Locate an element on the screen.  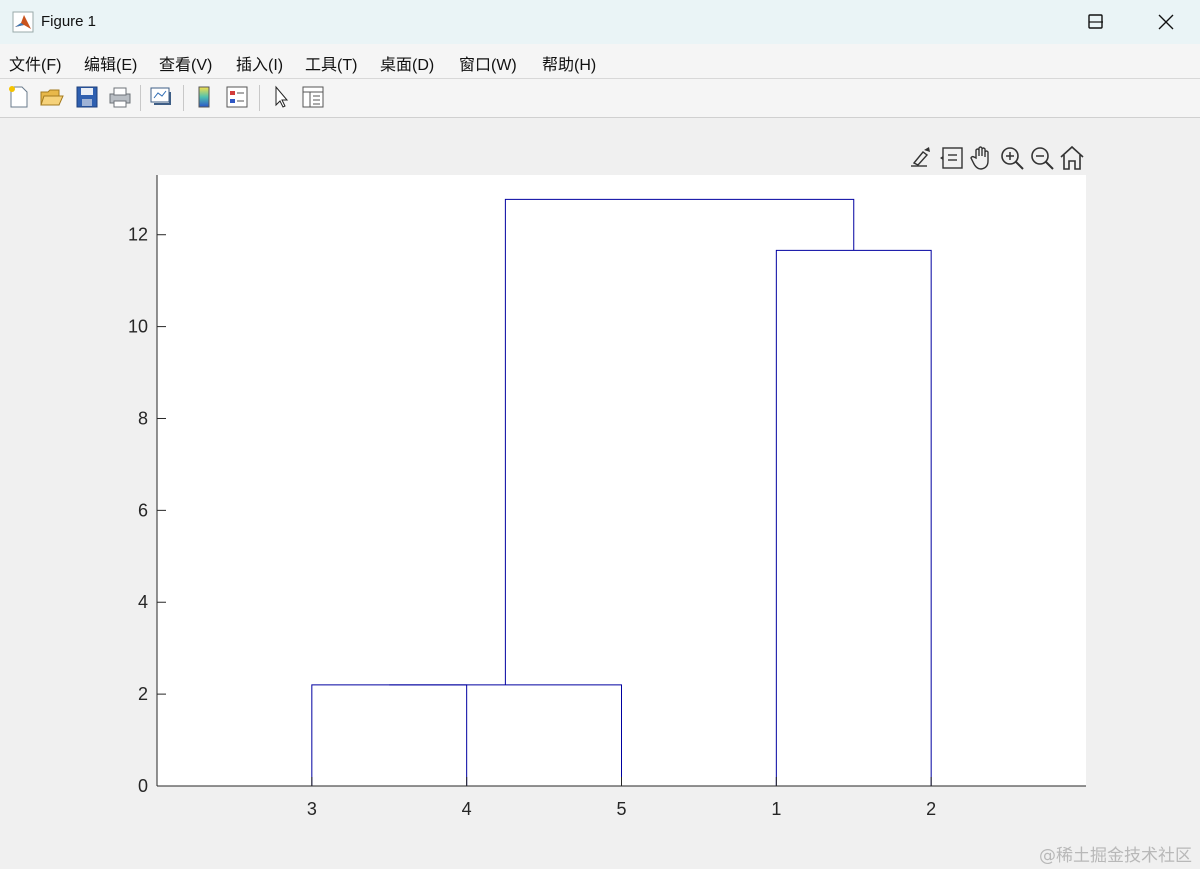
menu-file: 文件(F) is located at coordinates (35, 63).